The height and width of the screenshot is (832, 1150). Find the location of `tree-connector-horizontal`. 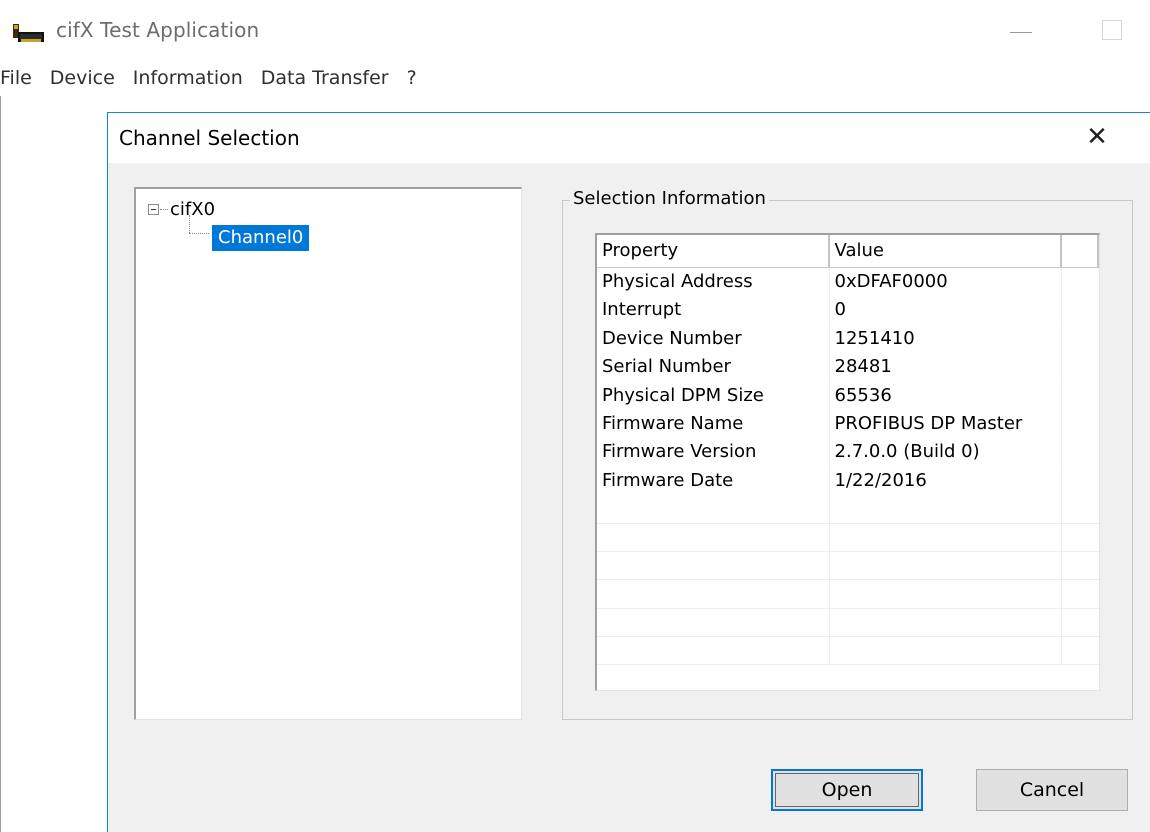

tree-connector-horizontal is located at coordinates (199, 233).